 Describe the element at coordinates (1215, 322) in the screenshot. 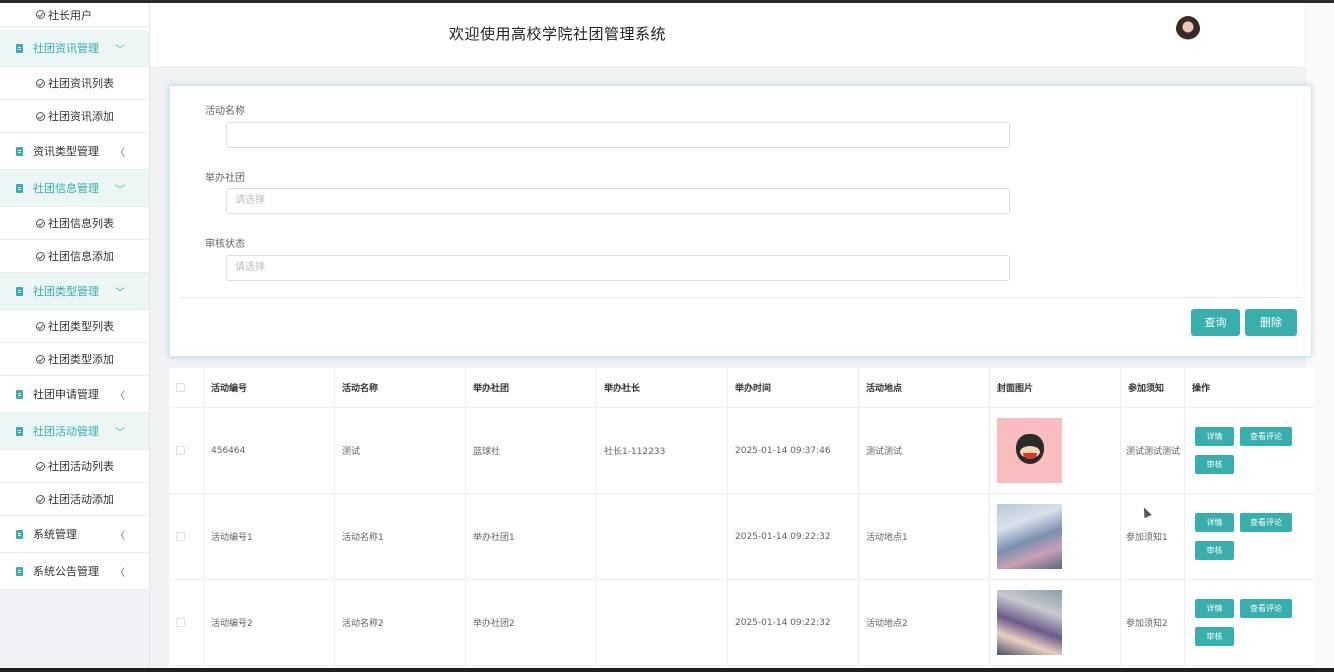

I see `query-button: 查询` at that location.